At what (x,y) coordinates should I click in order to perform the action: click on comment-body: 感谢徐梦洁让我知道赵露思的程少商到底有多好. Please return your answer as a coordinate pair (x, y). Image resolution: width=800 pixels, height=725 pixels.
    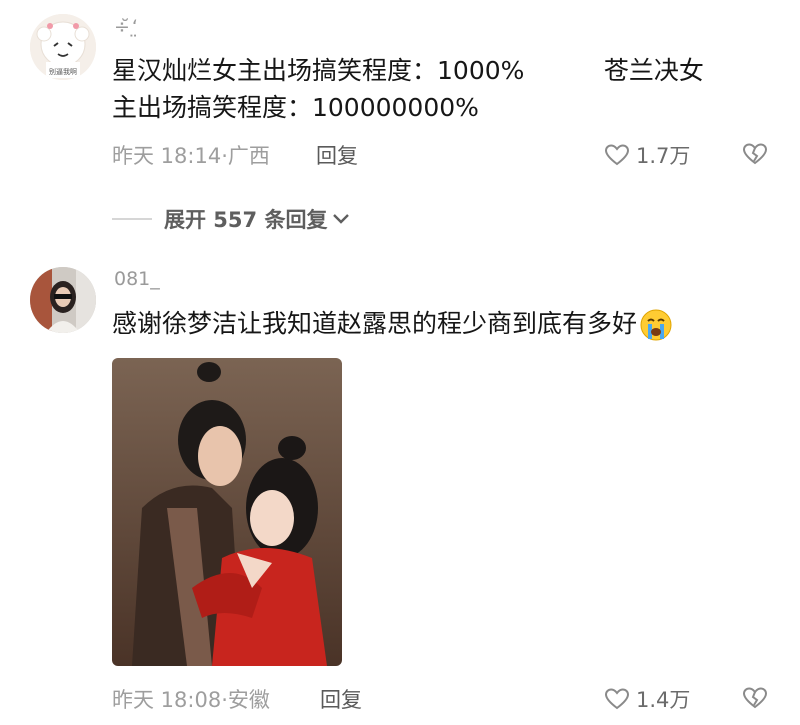
    Looking at the image, I should click on (375, 323).